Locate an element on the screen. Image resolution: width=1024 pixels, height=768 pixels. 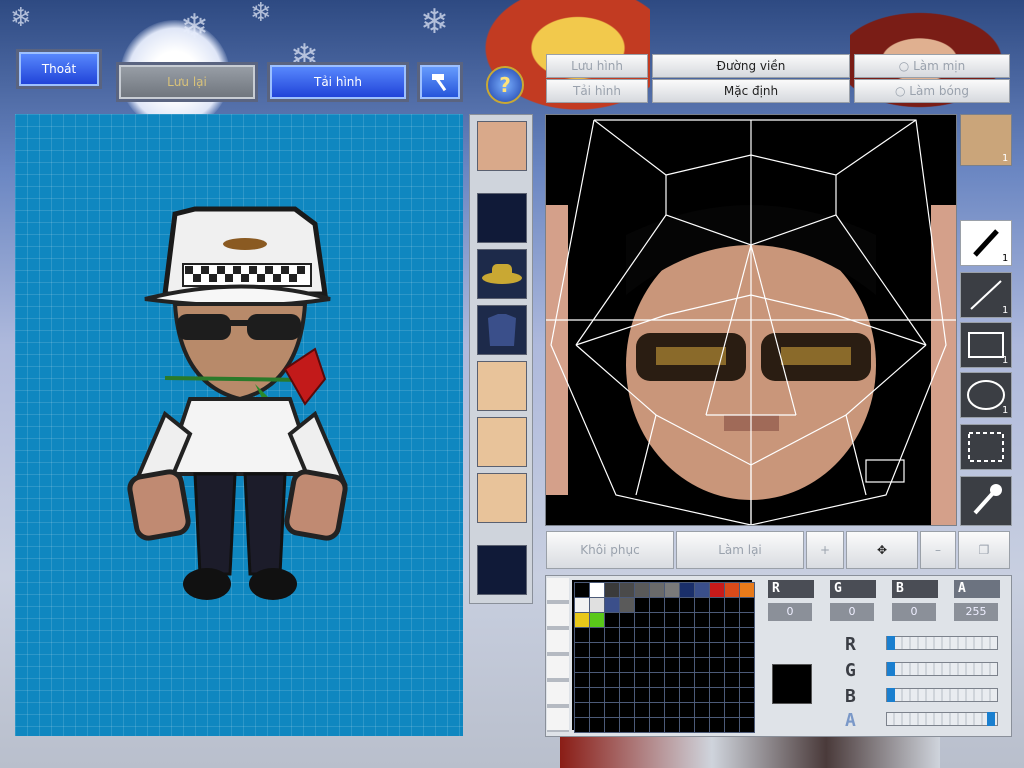
default-button: Mặc định is located at coordinates (751, 91).